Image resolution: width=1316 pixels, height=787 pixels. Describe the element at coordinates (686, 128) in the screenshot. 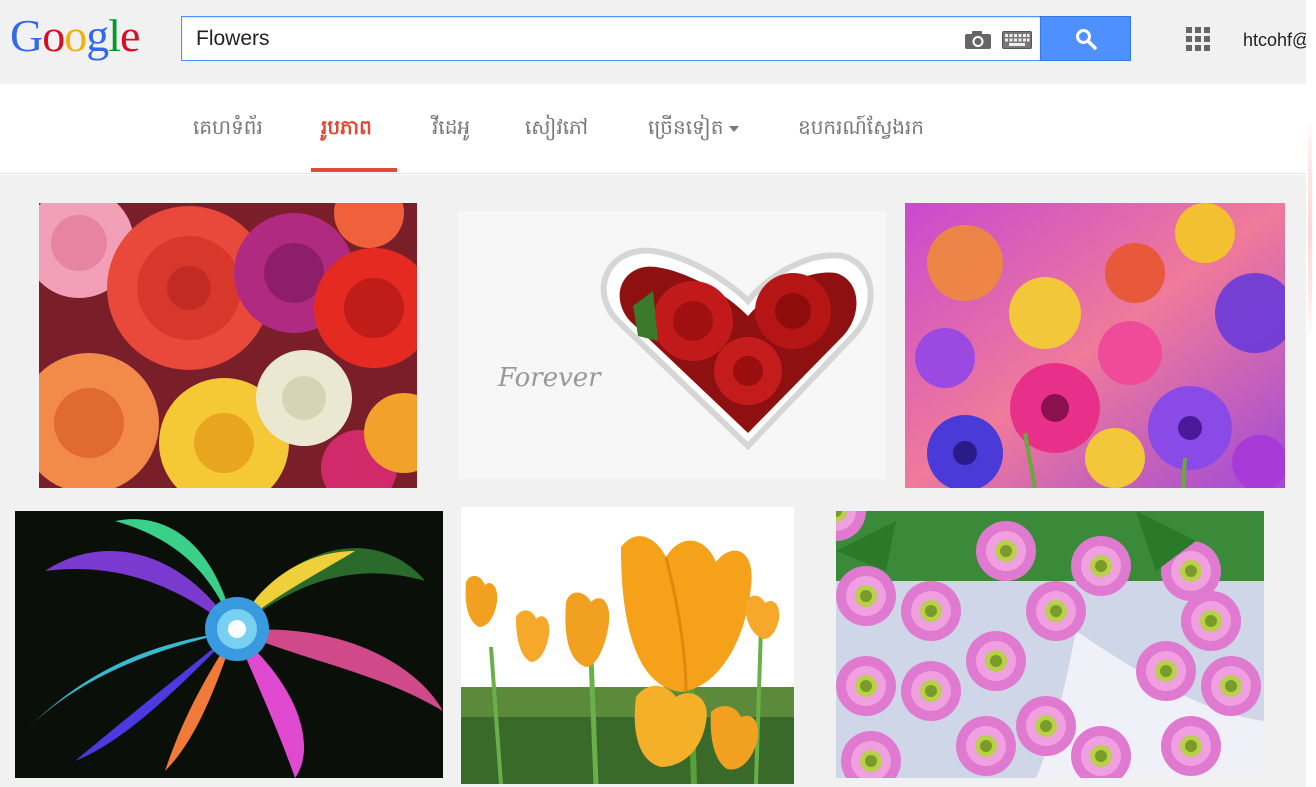

I see `tab-more-label: ច្រើនទៀត` at that location.